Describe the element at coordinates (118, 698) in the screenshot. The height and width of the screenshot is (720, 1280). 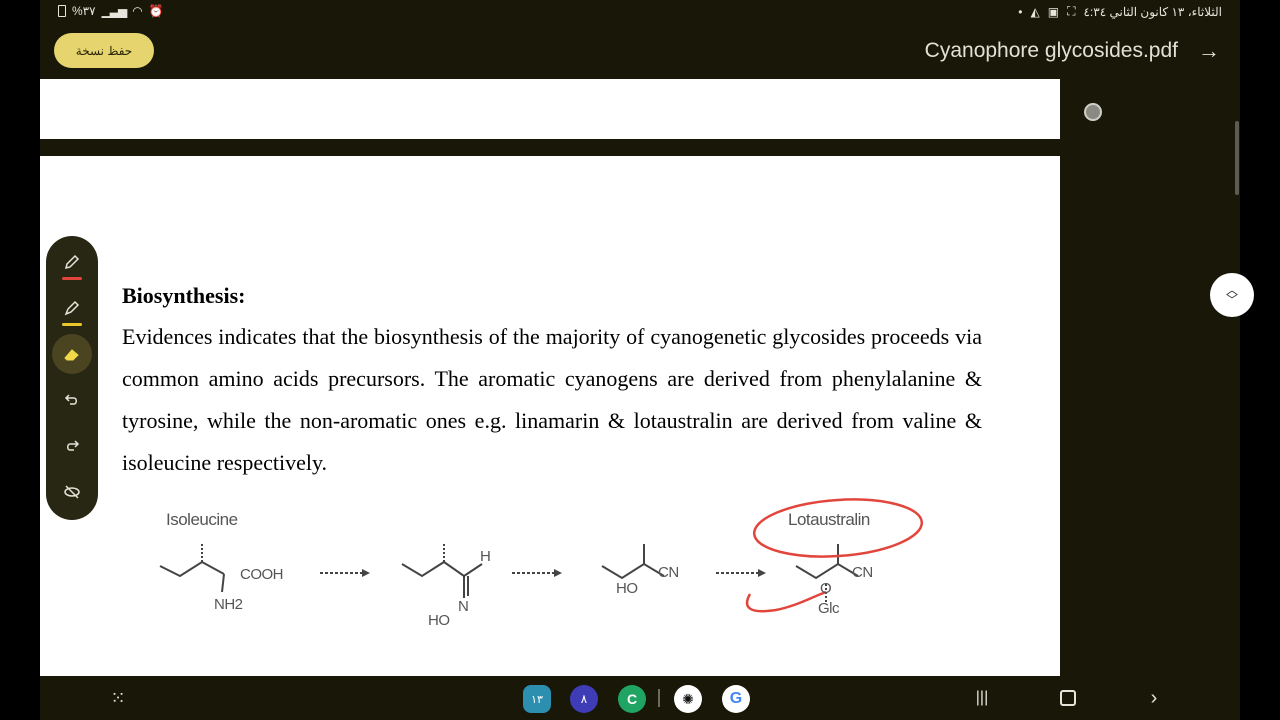
I see `app-drawer-icon: ⁙` at that location.